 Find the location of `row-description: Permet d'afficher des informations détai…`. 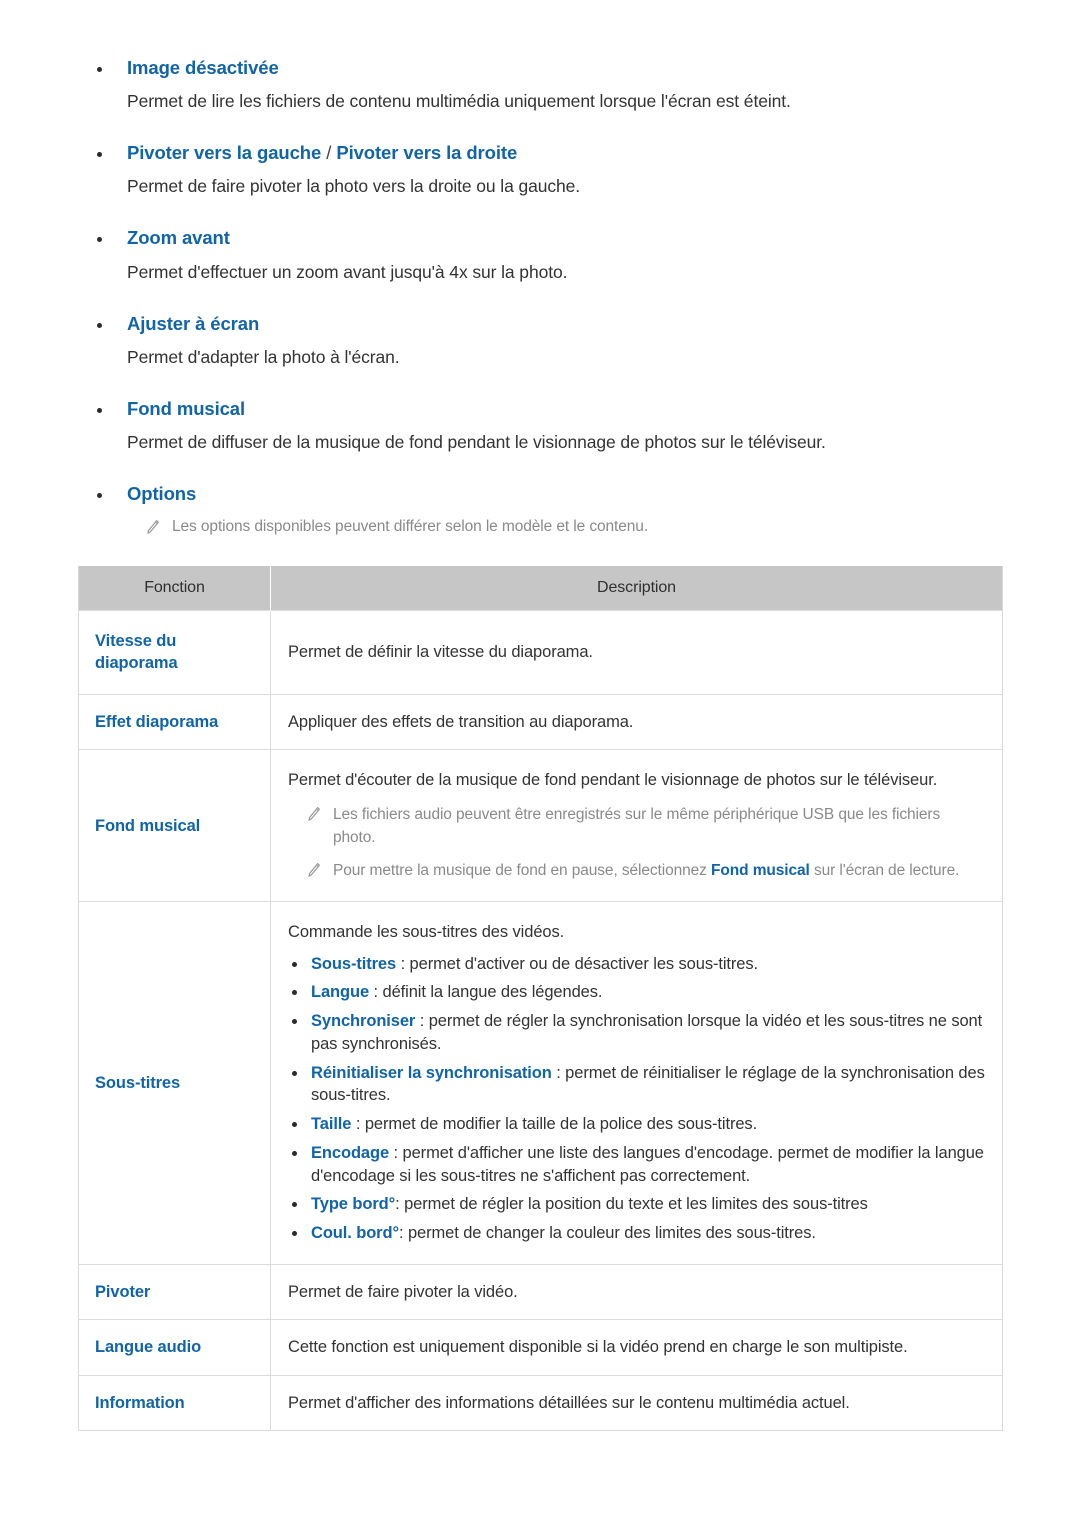

row-description: Permet d'afficher des informations détai… is located at coordinates (636, 1402).